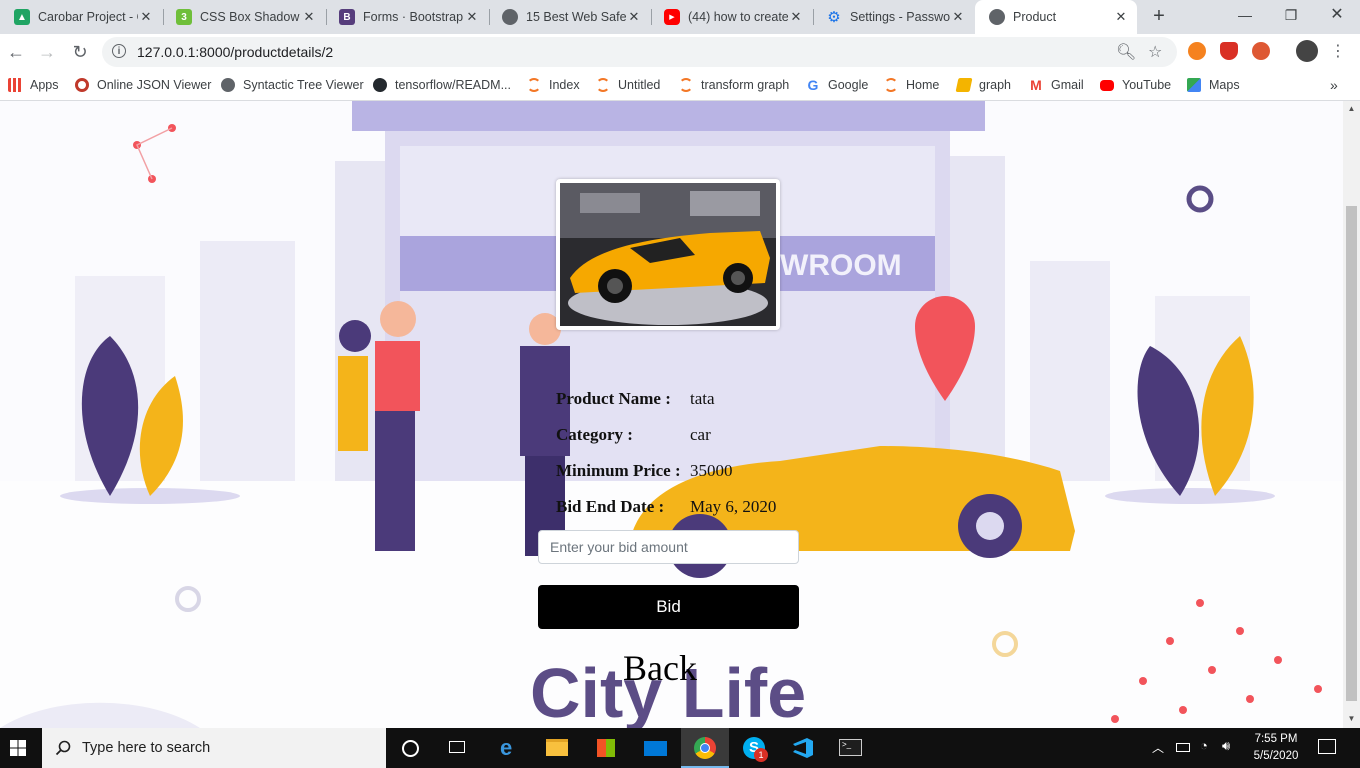  Describe the element at coordinates (119, 51) in the screenshot. I see `site-info-icon: i` at that location.